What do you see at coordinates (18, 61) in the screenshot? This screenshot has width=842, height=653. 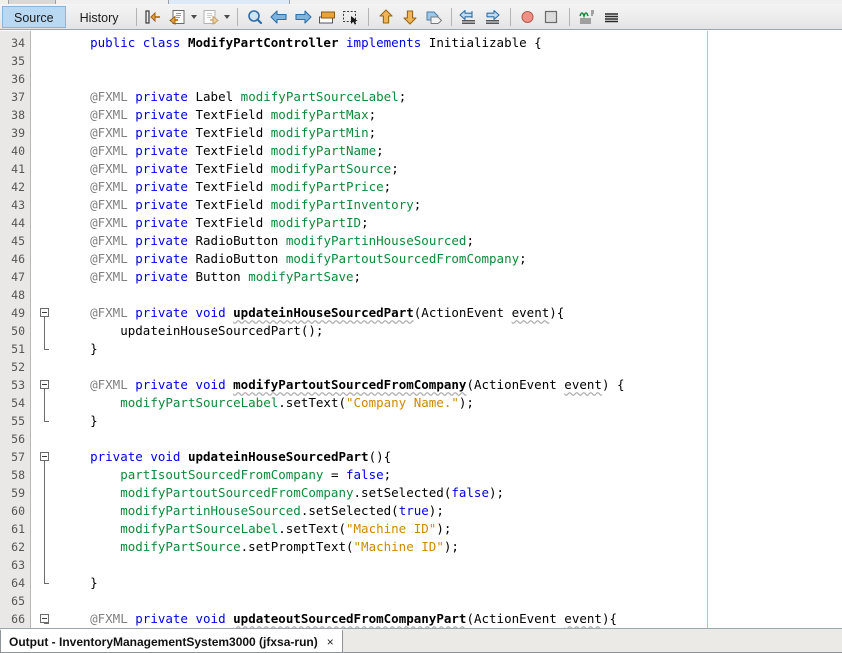 I see `line-number: 35` at bounding box center [18, 61].